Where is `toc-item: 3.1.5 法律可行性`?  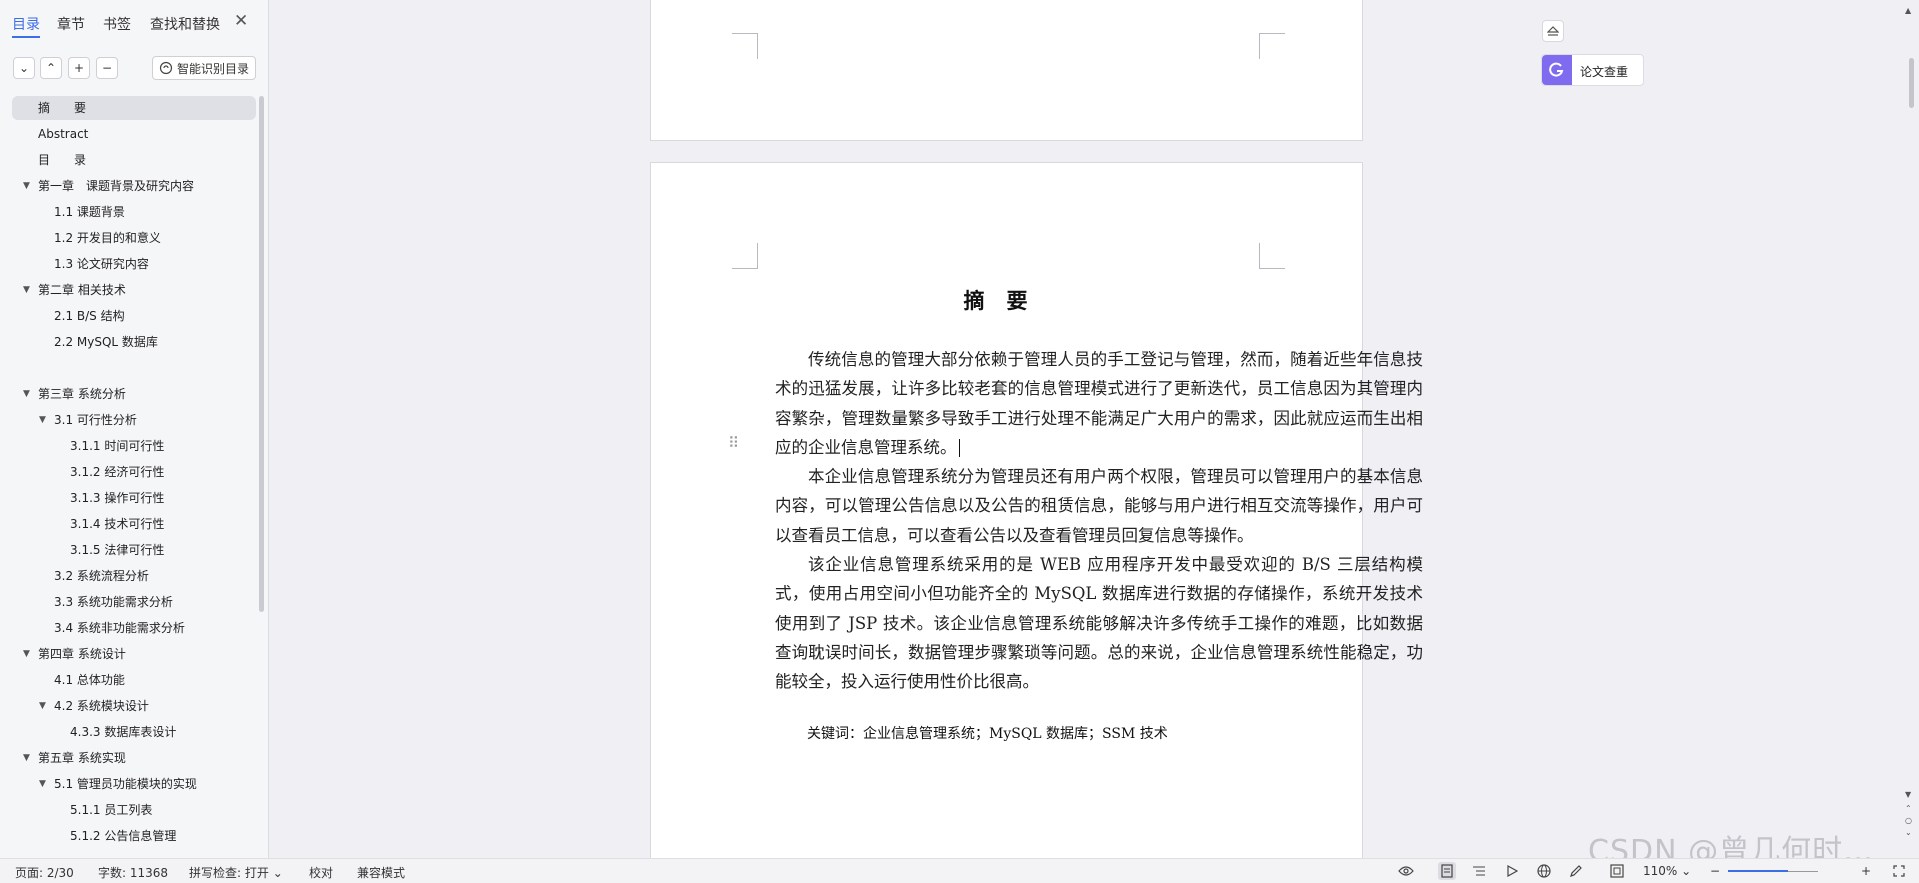
toc-item: 3.1.5 法律可行性 is located at coordinates (117, 550).